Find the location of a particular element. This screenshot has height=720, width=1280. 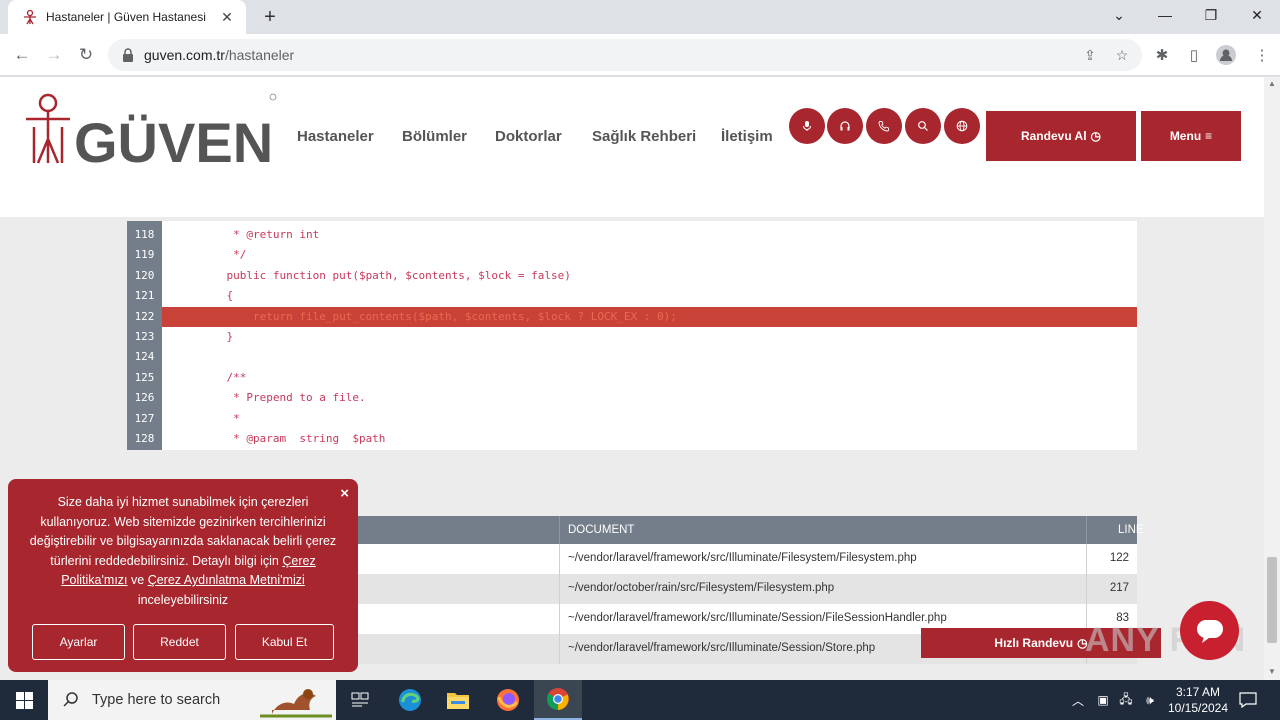

line-column-header: LINE is located at coordinates (1131, 530).